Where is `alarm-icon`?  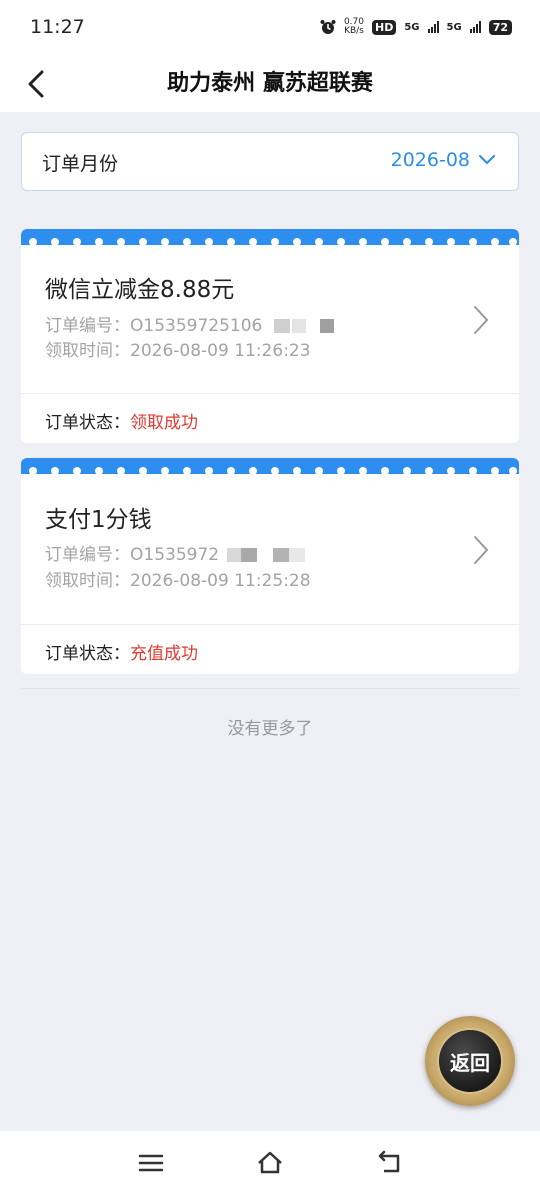
alarm-icon is located at coordinates (328, 27).